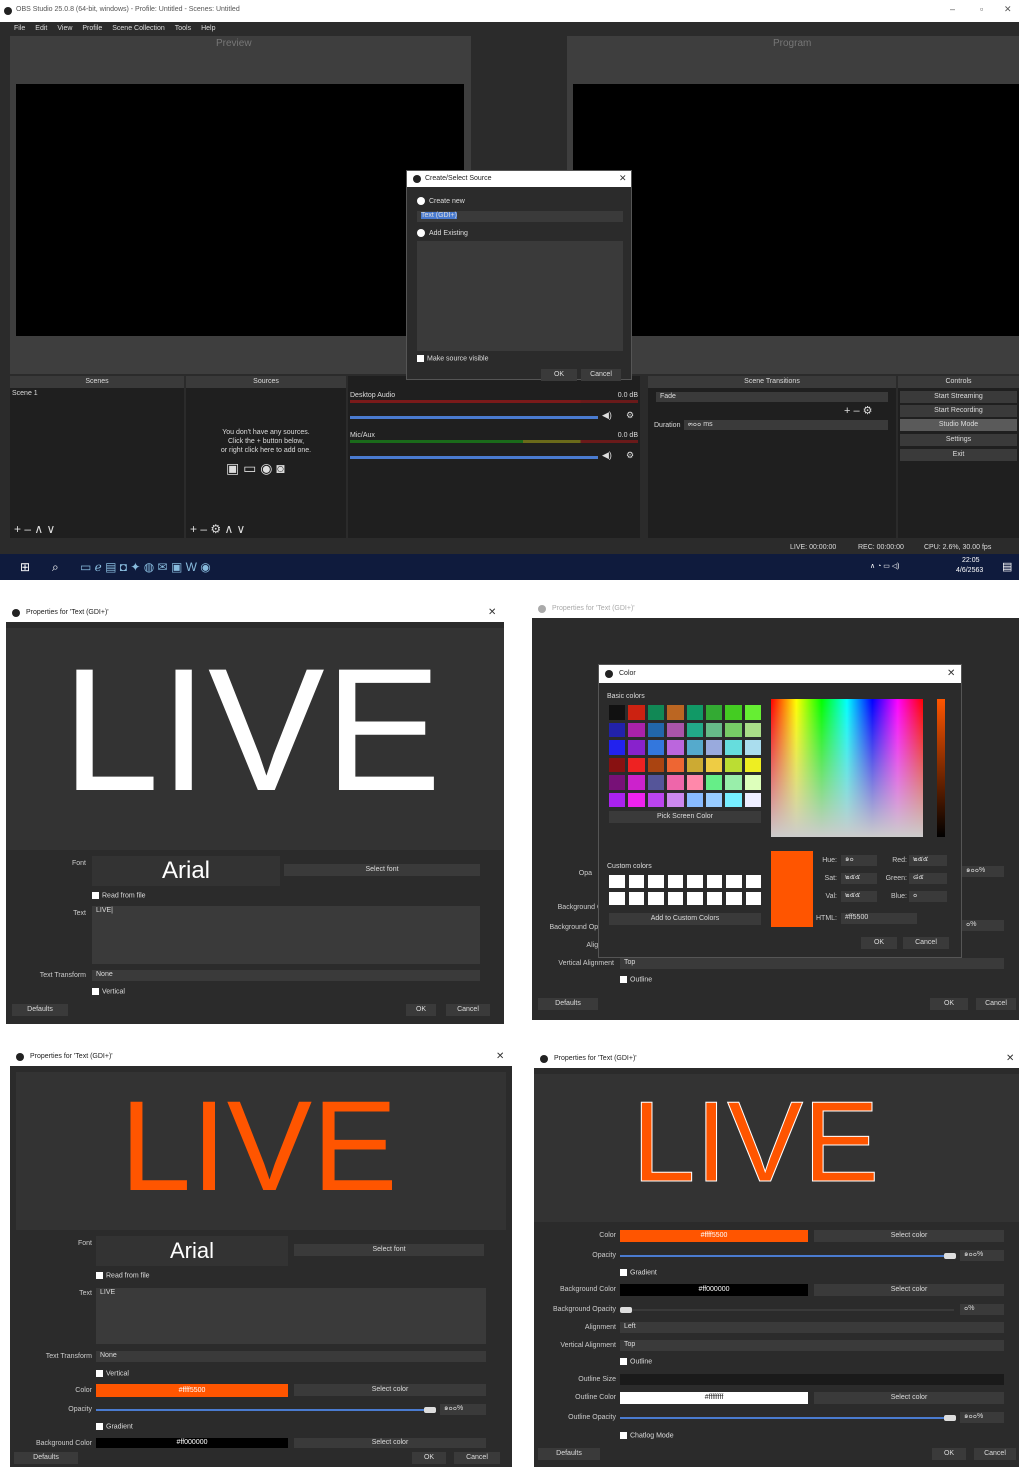  Describe the element at coordinates (952, 9) in the screenshot. I see `minimize-icon: –` at that location.